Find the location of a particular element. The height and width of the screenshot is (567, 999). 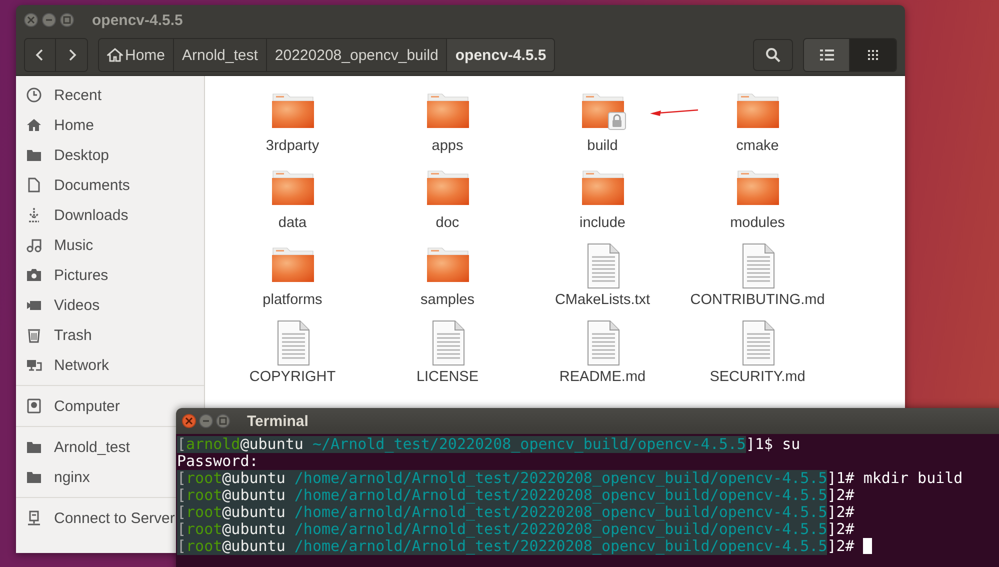

grid-view-button is located at coordinates (873, 55).